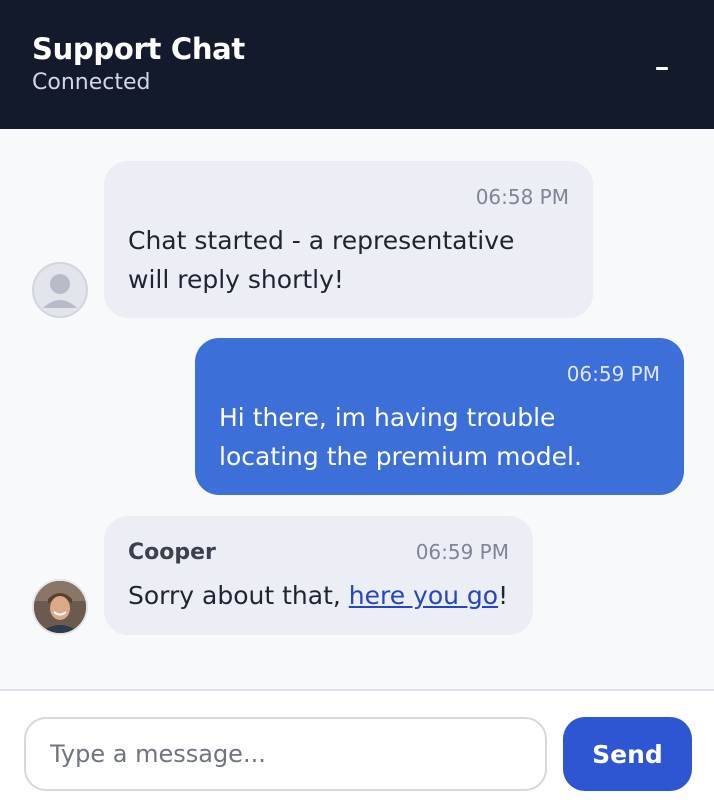  Describe the element at coordinates (503, 595) in the screenshot. I see `message-text-after: !` at that location.